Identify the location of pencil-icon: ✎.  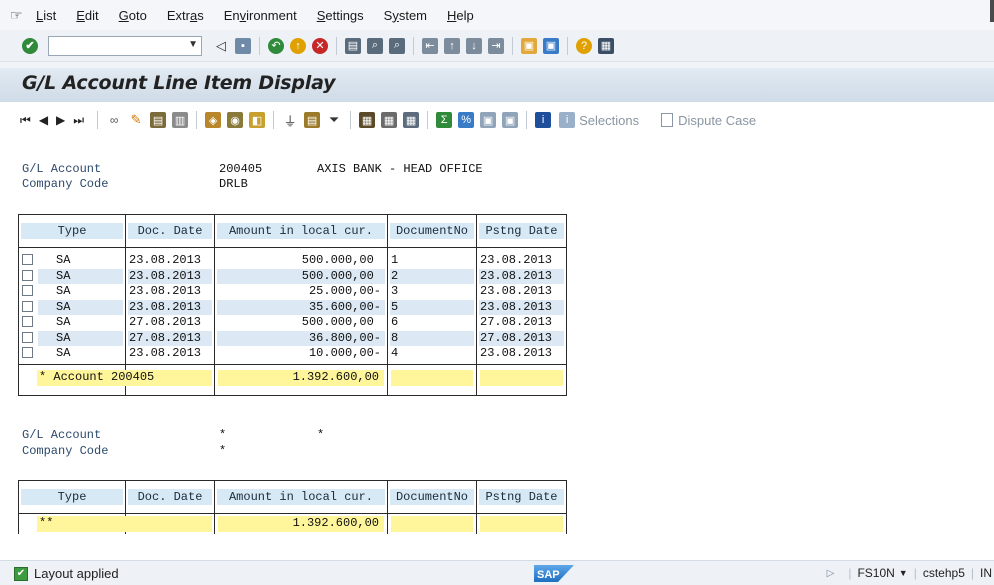
(136, 120).